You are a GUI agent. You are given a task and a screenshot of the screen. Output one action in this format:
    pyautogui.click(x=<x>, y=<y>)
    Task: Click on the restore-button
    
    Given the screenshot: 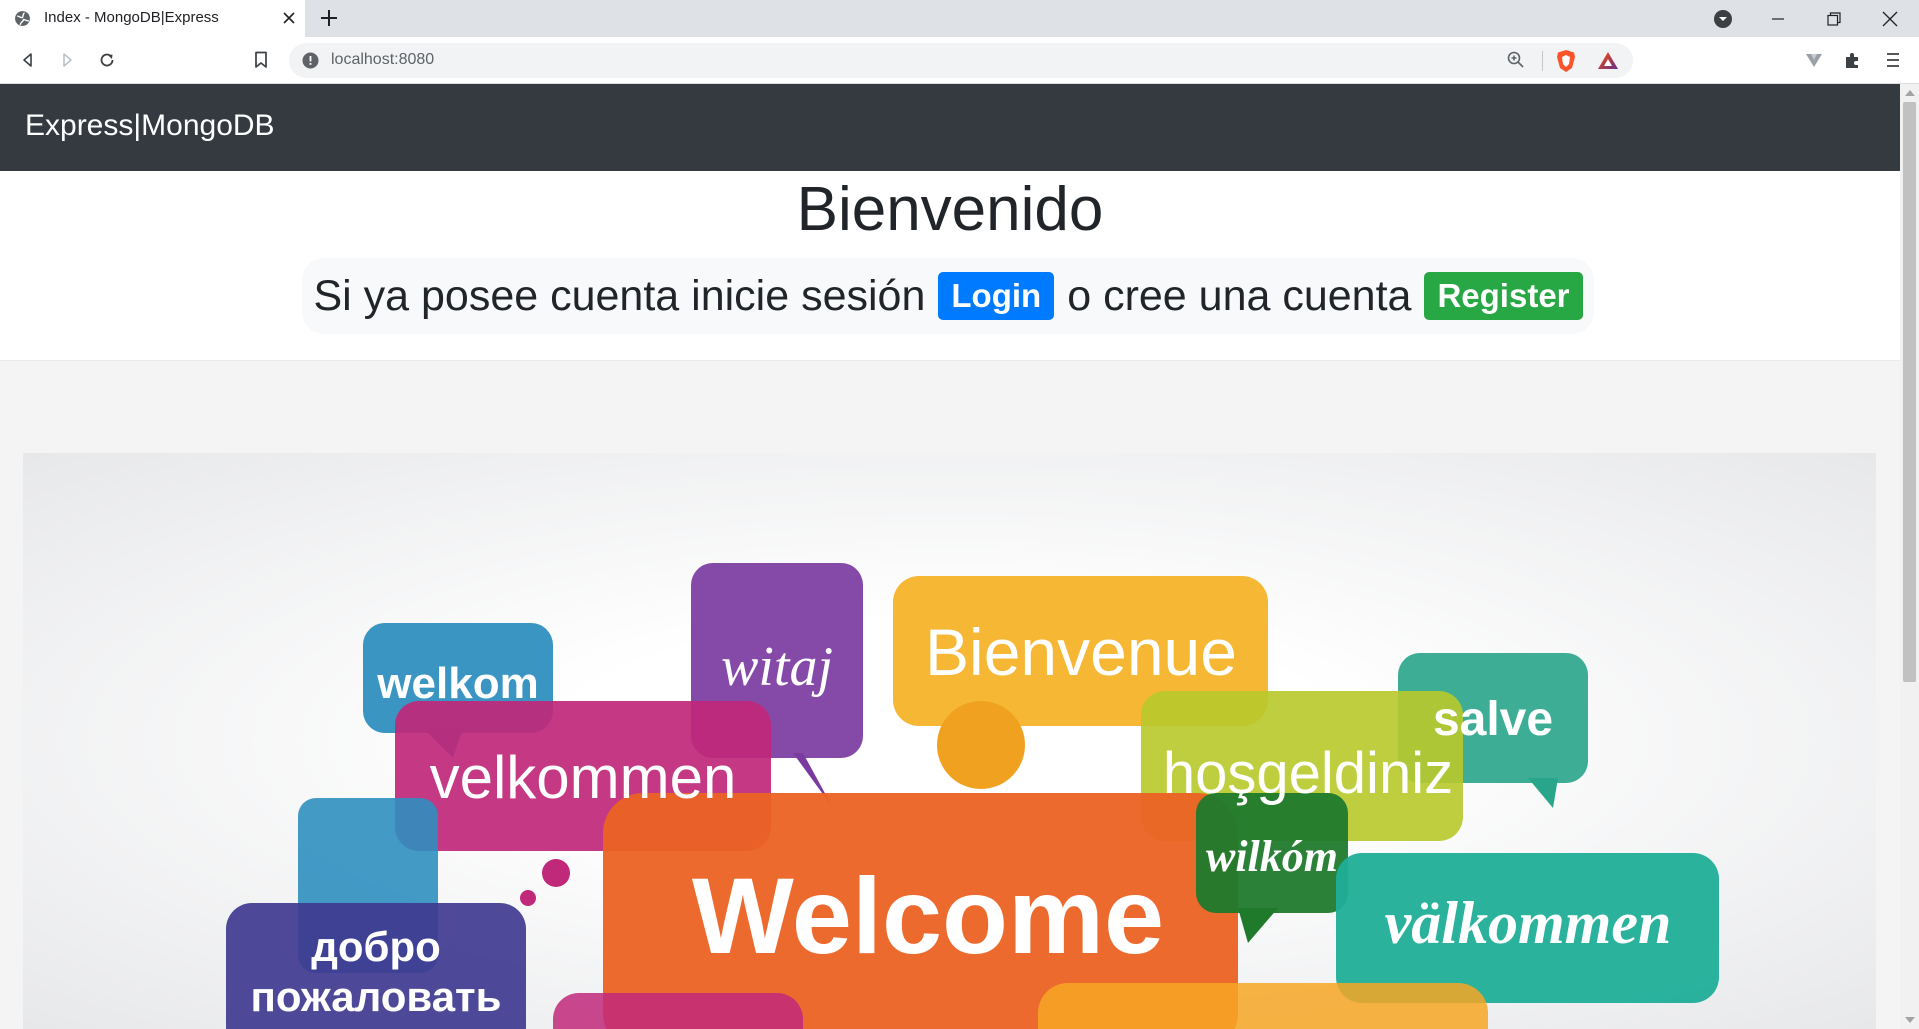 What is the action you would take?
    pyautogui.click(x=1834, y=18)
    